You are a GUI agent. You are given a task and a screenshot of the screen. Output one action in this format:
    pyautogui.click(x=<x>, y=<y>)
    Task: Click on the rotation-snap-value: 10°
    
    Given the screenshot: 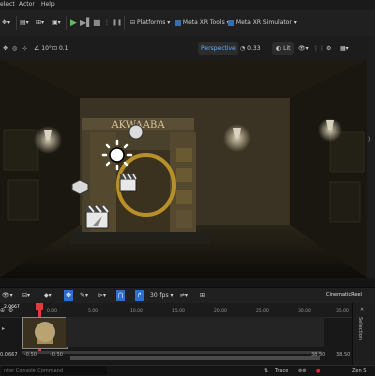 What is the action you would take?
    pyautogui.click(x=46, y=48)
    